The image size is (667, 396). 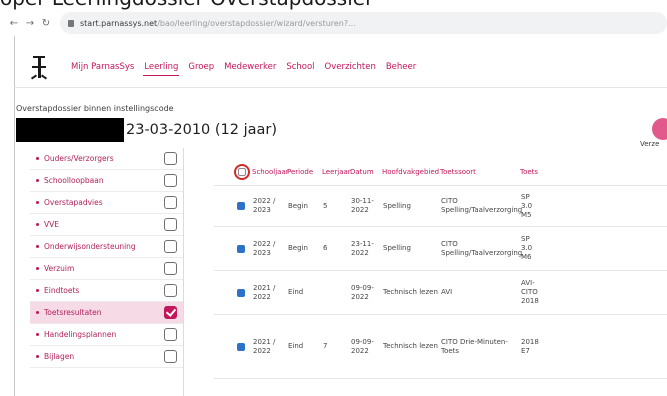 I want to click on nav-school: School, so click(x=300, y=67).